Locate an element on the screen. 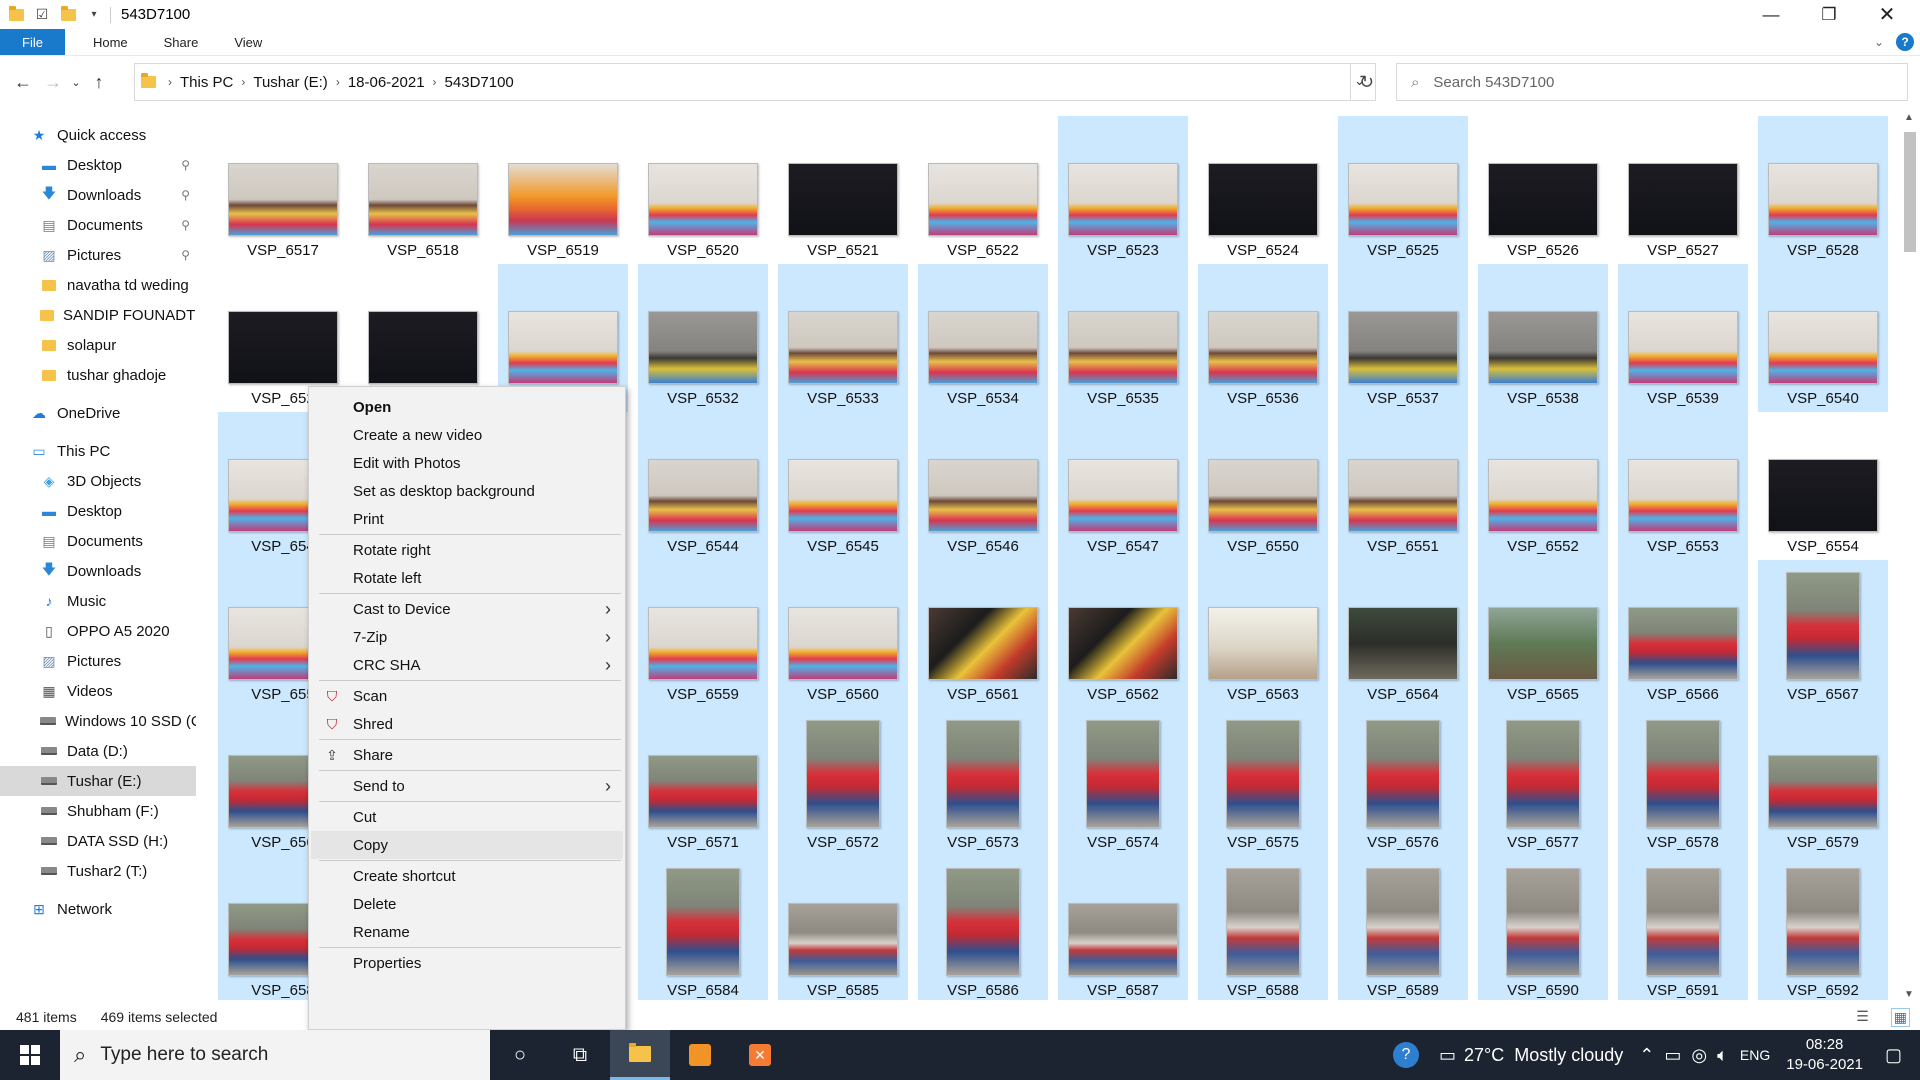 This screenshot has height=1080, width=1920. sidebar-item-17: ▨ Pictures is located at coordinates (98, 661).